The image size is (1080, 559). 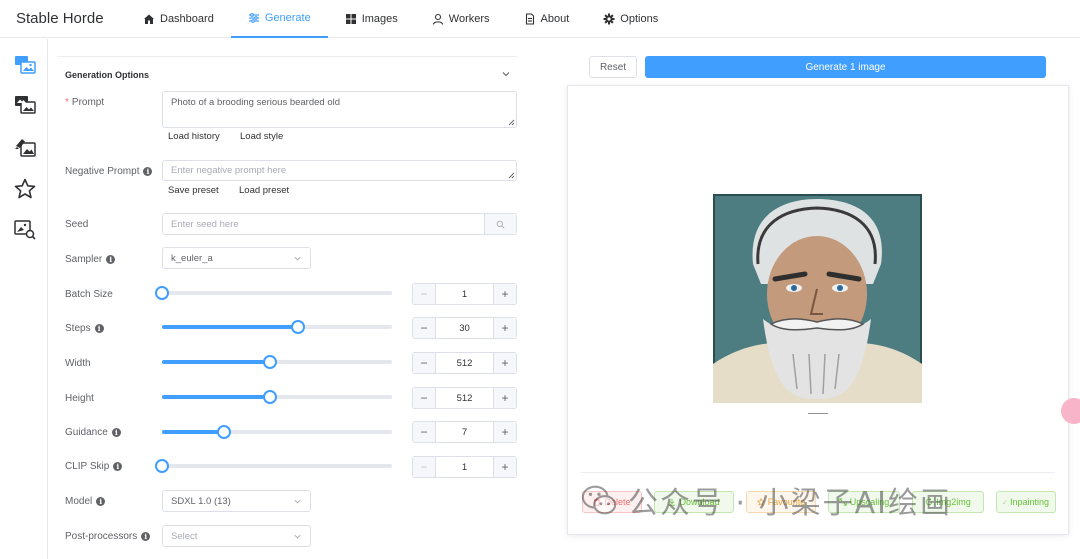 What do you see at coordinates (287, 74) in the screenshot?
I see `generation-options-header: Generation Options` at bounding box center [287, 74].